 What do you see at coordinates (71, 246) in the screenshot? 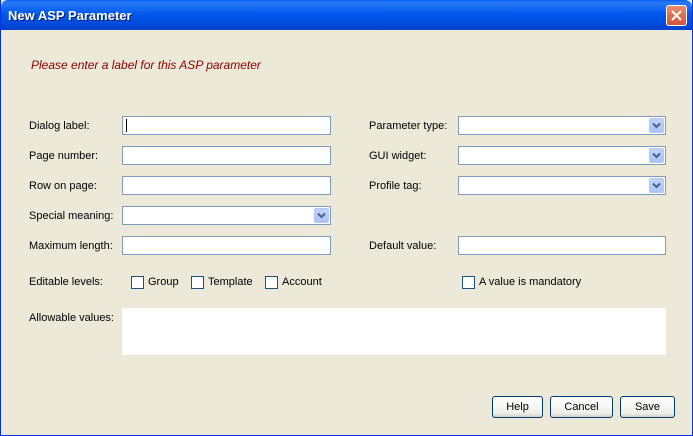
I see `maximum-length-label: Maximum length:` at bounding box center [71, 246].